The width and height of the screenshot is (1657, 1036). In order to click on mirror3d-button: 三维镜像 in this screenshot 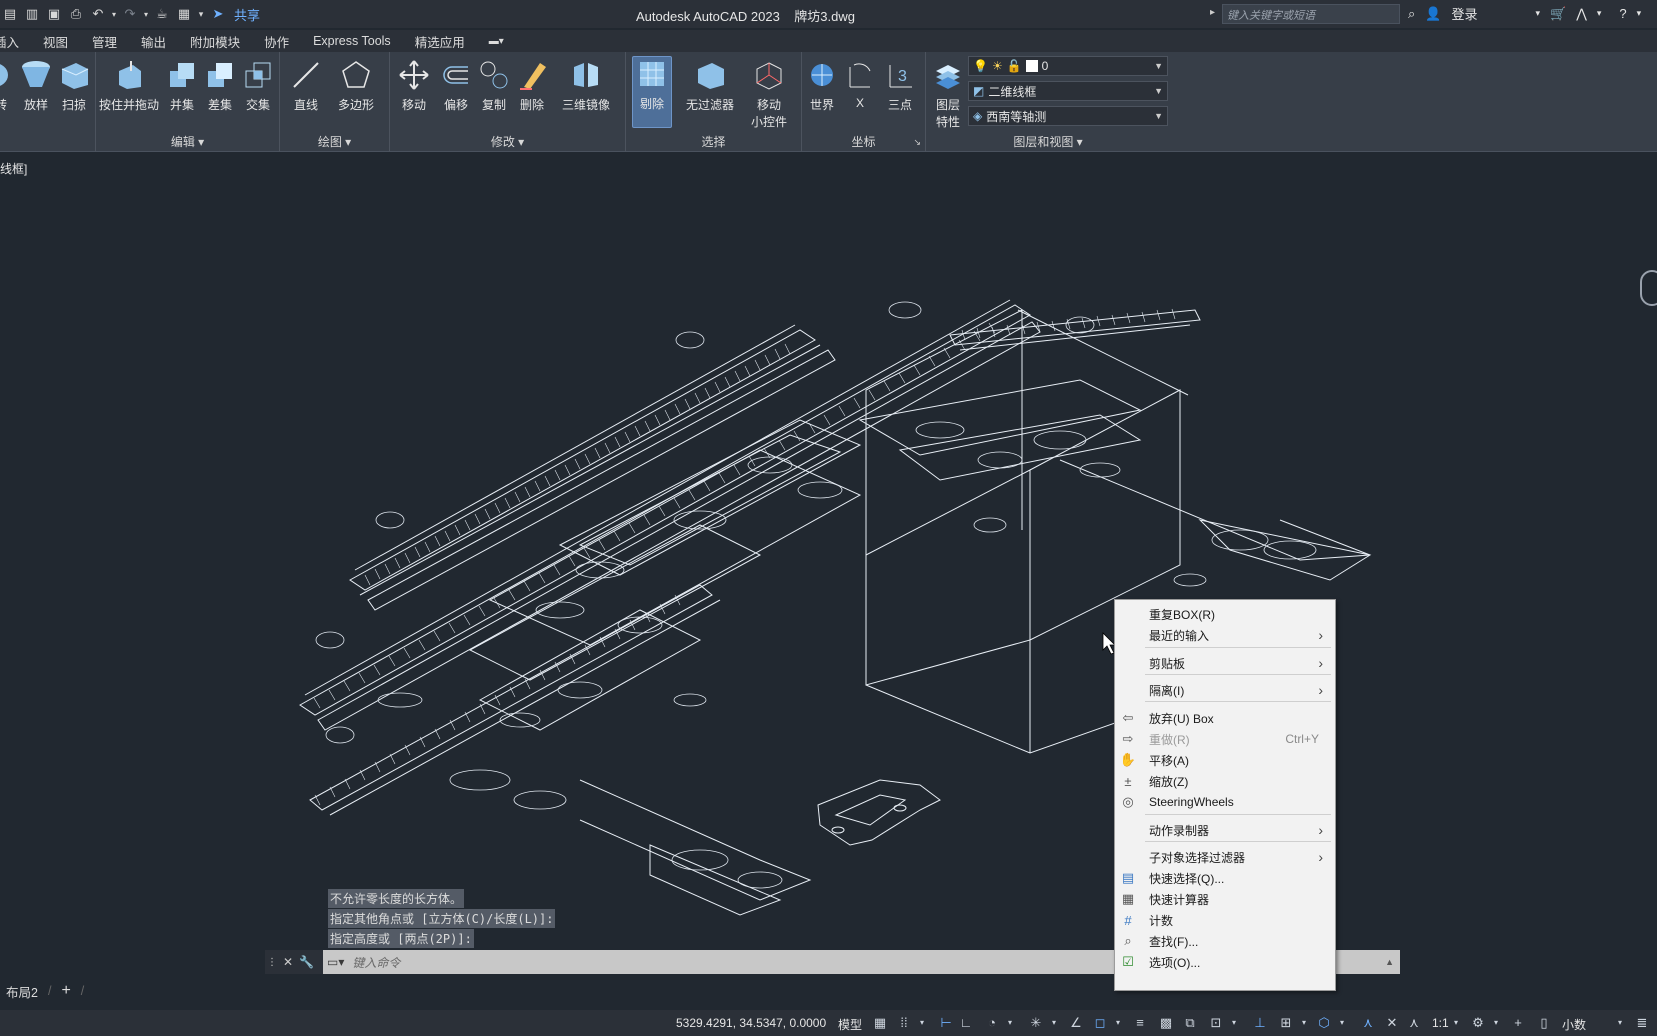, I will do `click(586, 85)`.